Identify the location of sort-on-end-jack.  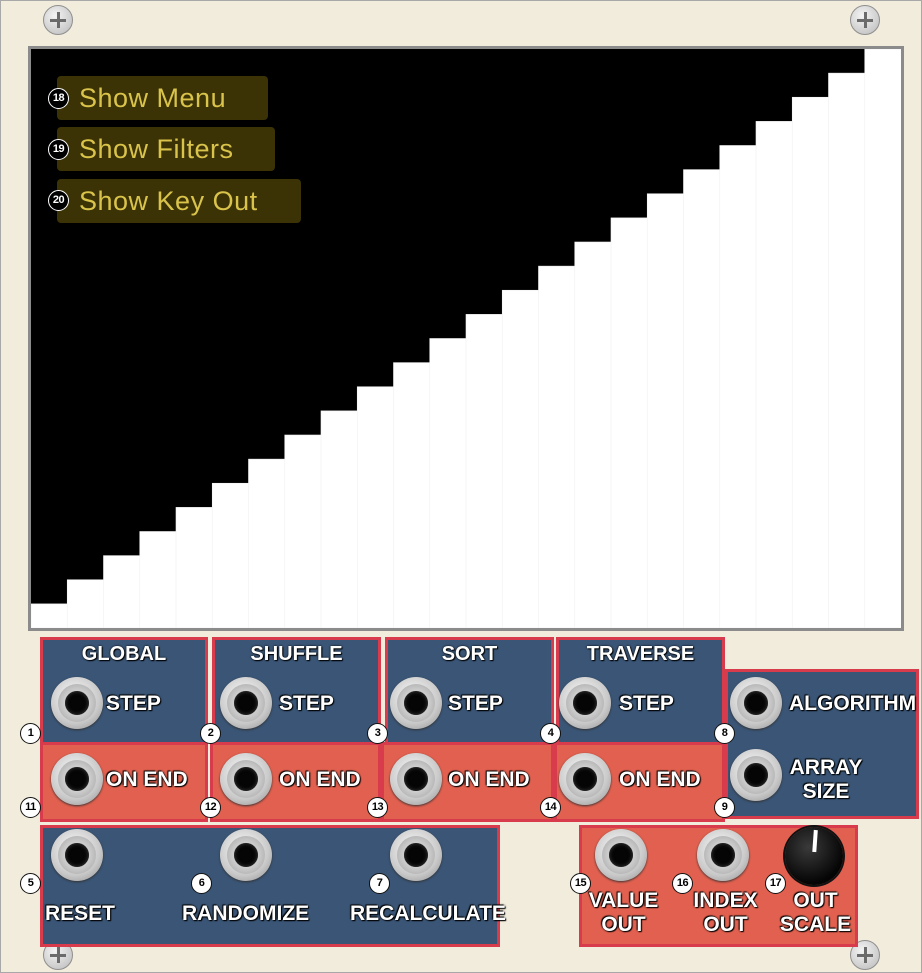
(416, 779).